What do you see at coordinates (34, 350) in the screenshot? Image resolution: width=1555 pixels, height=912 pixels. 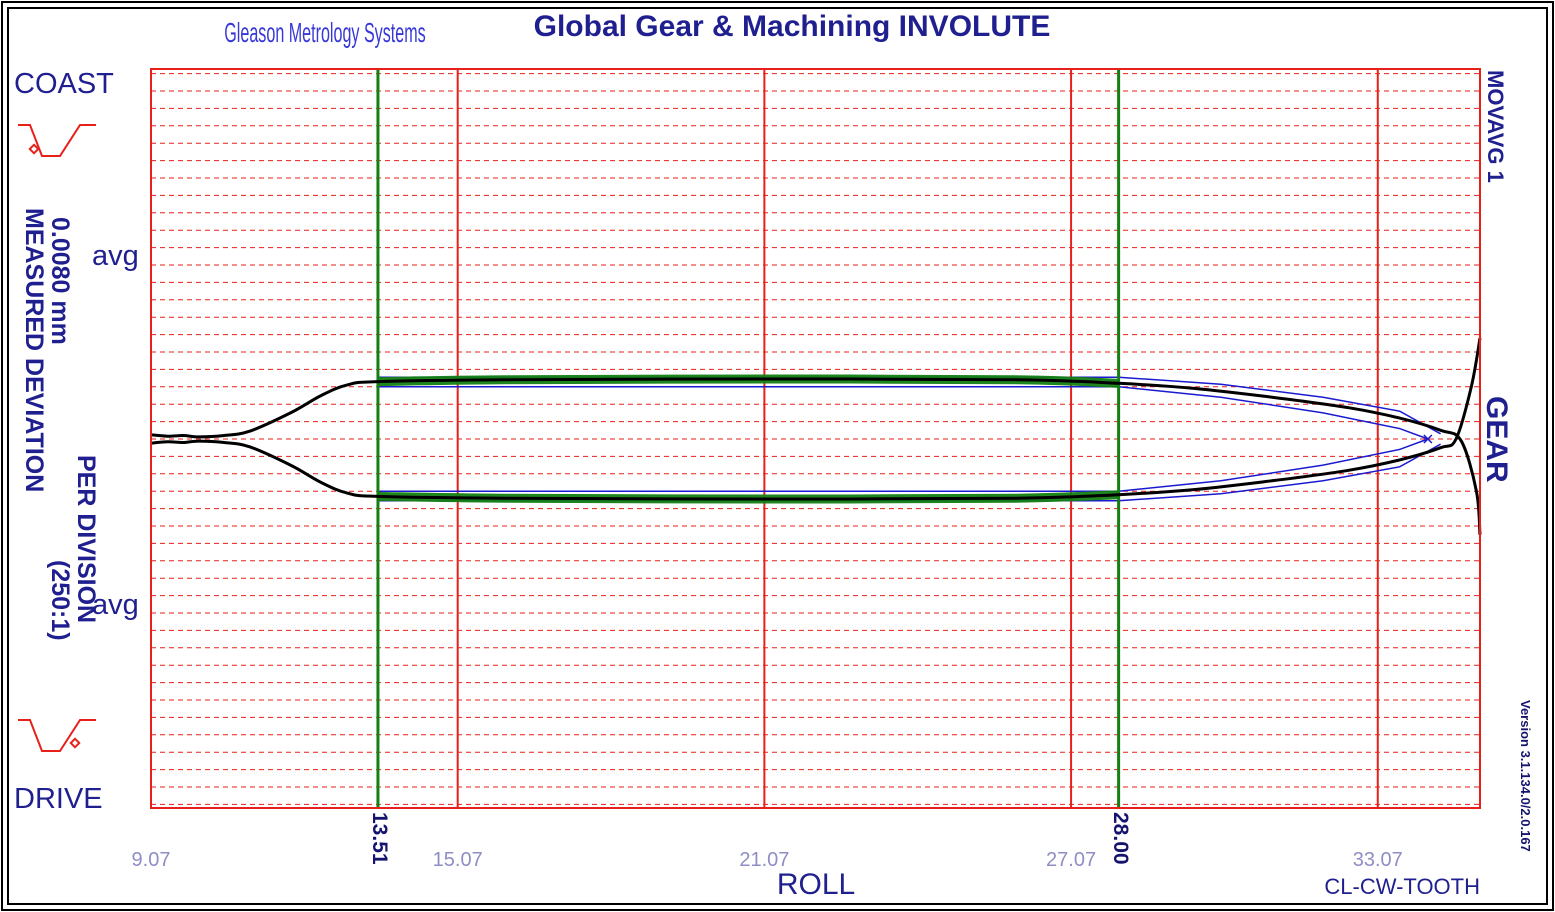 I see `scale-line2: MEASURED DEVIATION` at bounding box center [34, 350].